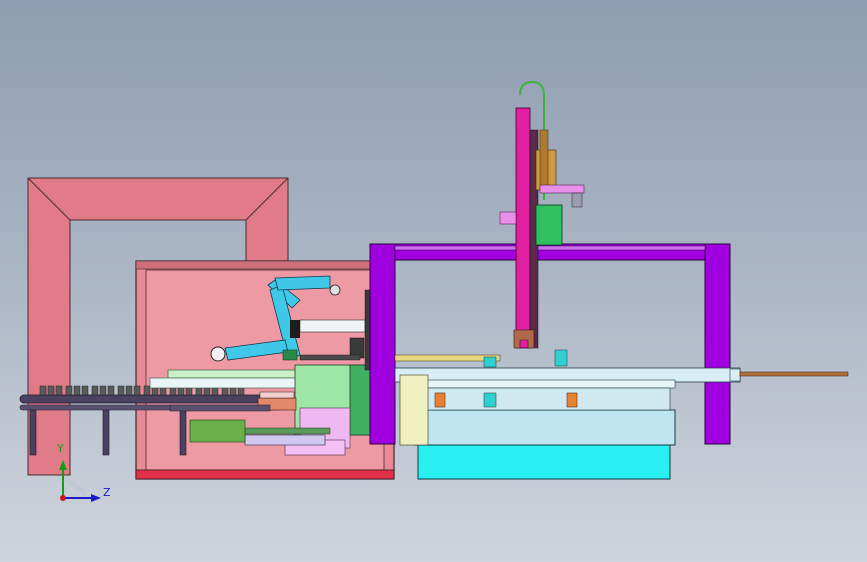  I want to click on coordinate-triad, so click(80, 481).